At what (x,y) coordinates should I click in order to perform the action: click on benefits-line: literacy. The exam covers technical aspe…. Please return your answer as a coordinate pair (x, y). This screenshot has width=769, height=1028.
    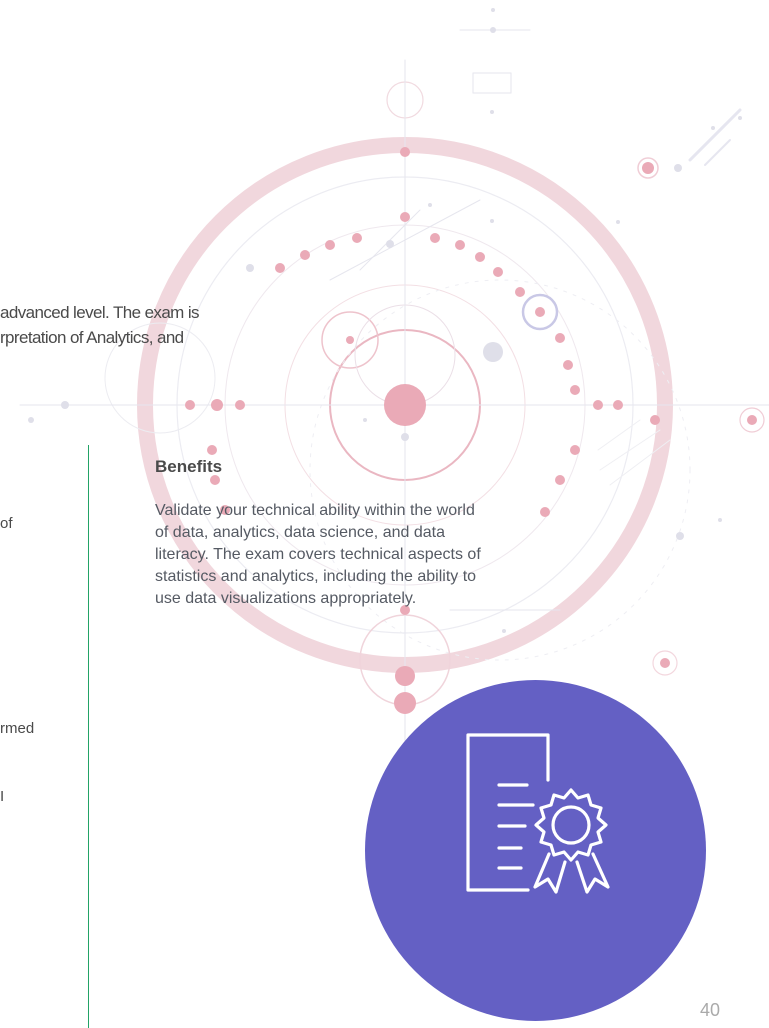
    Looking at the image, I should click on (318, 554).